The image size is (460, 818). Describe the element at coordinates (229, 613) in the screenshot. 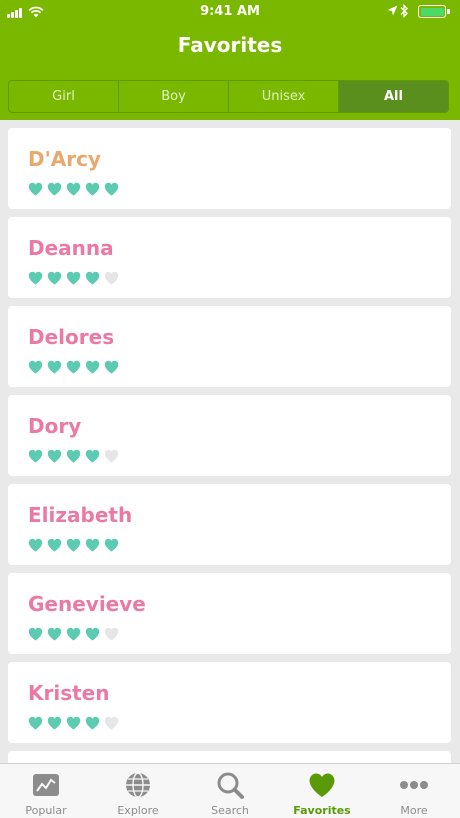

I see `favorite-card: Genevieve` at that location.